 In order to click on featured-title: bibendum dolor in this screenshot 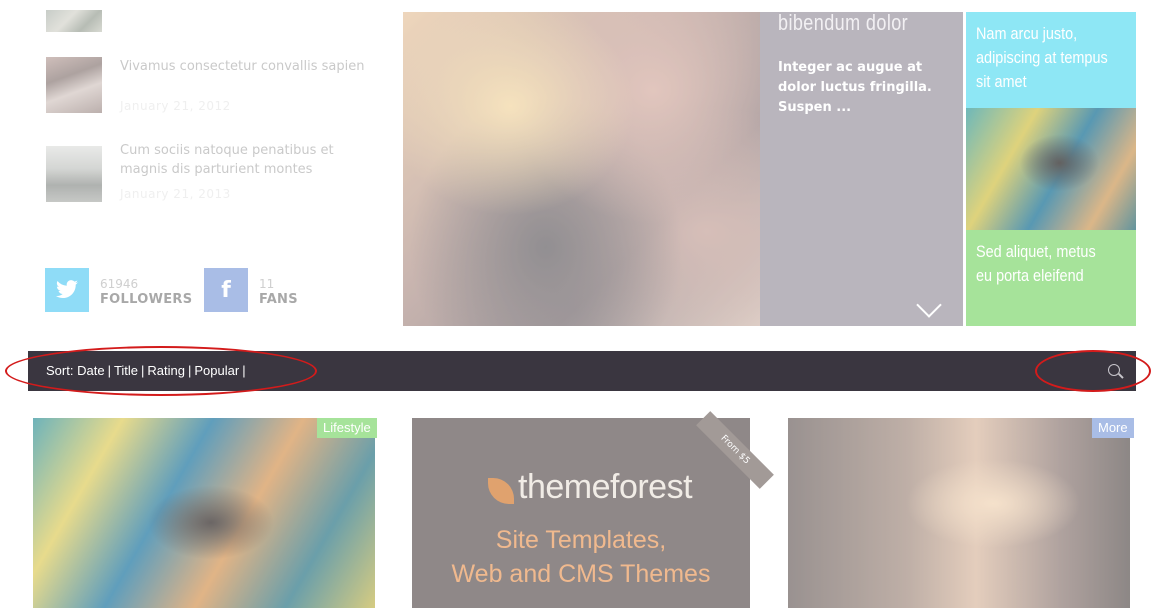, I will do `click(843, 23)`.